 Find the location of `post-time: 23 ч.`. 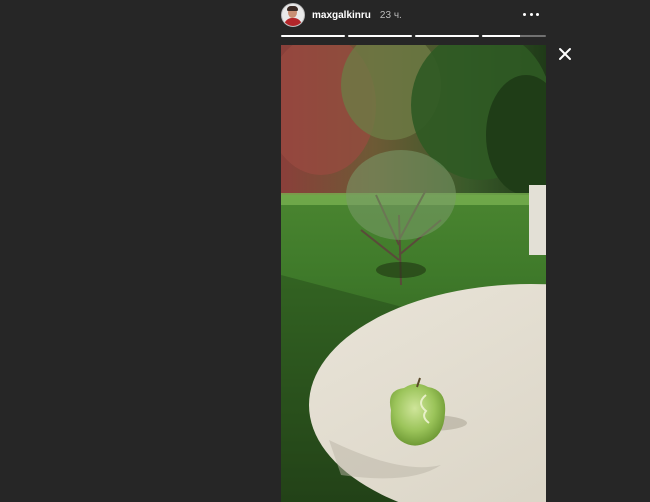

post-time: 23 ч. is located at coordinates (390, 15).